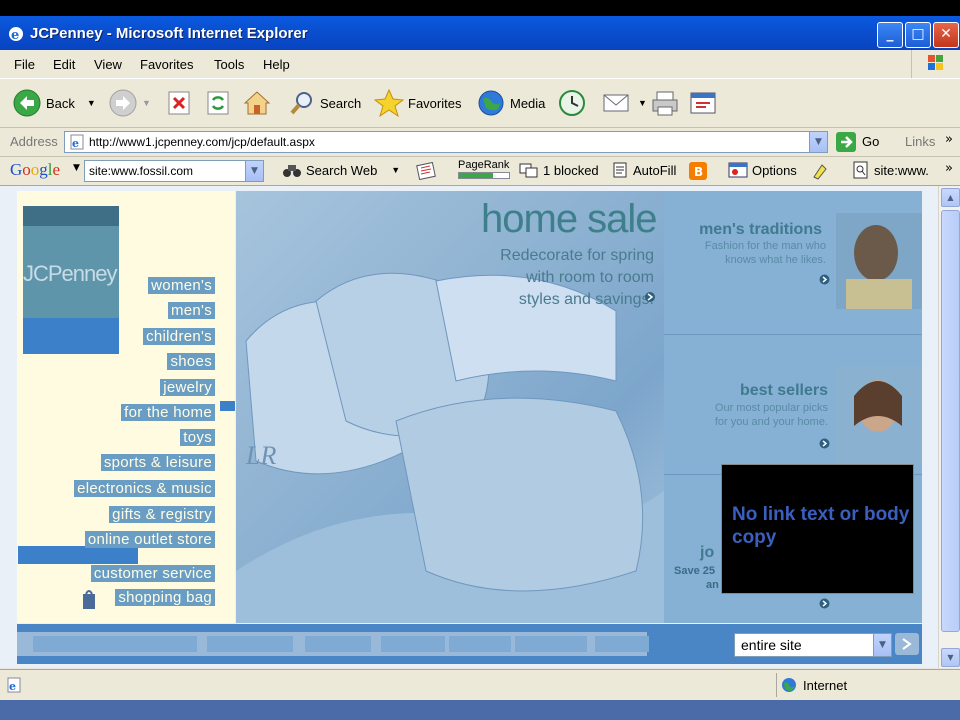 This screenshot has width=960, height=720. What do you see at coordinates (24, 64) in the screenshot?
I see `menu-file: File` at bounding box center [24, 64].